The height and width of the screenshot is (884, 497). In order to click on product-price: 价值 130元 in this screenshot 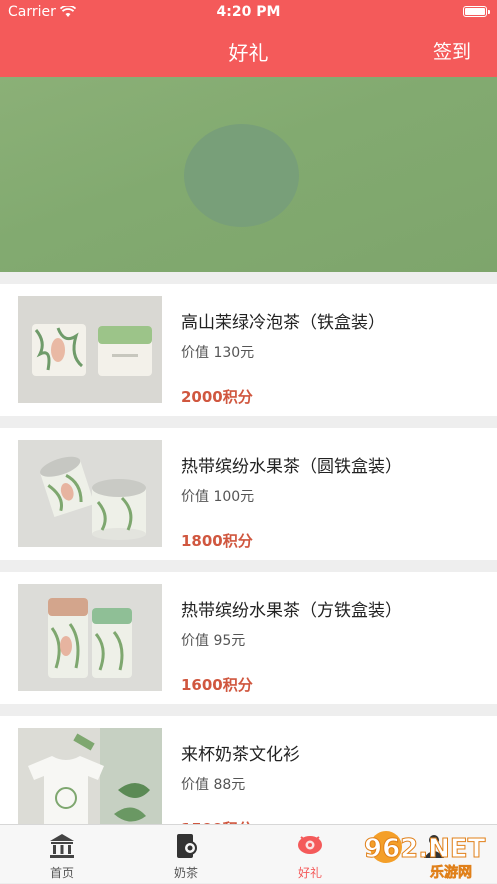, I will do `click(218, 353)`.